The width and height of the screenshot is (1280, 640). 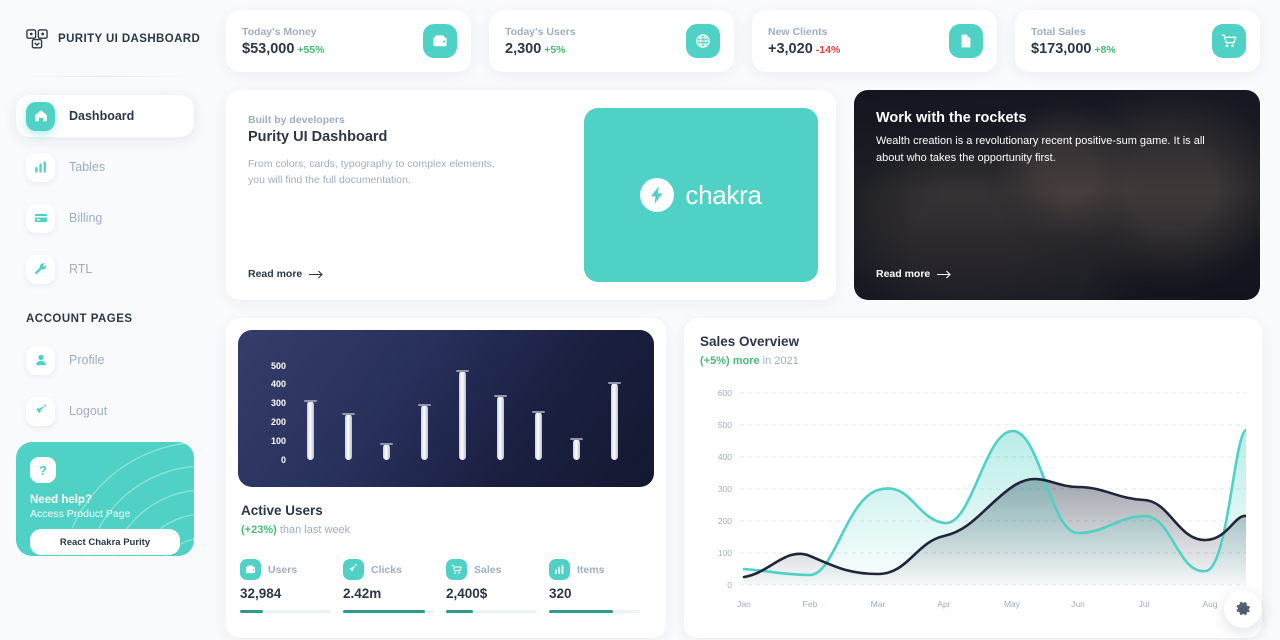 What do you see at coordinates (348, 41) in the screenshot?
I see `stat-card-todays-money: Today's Money $53,000 +55%` at bounding box center [348, 41].